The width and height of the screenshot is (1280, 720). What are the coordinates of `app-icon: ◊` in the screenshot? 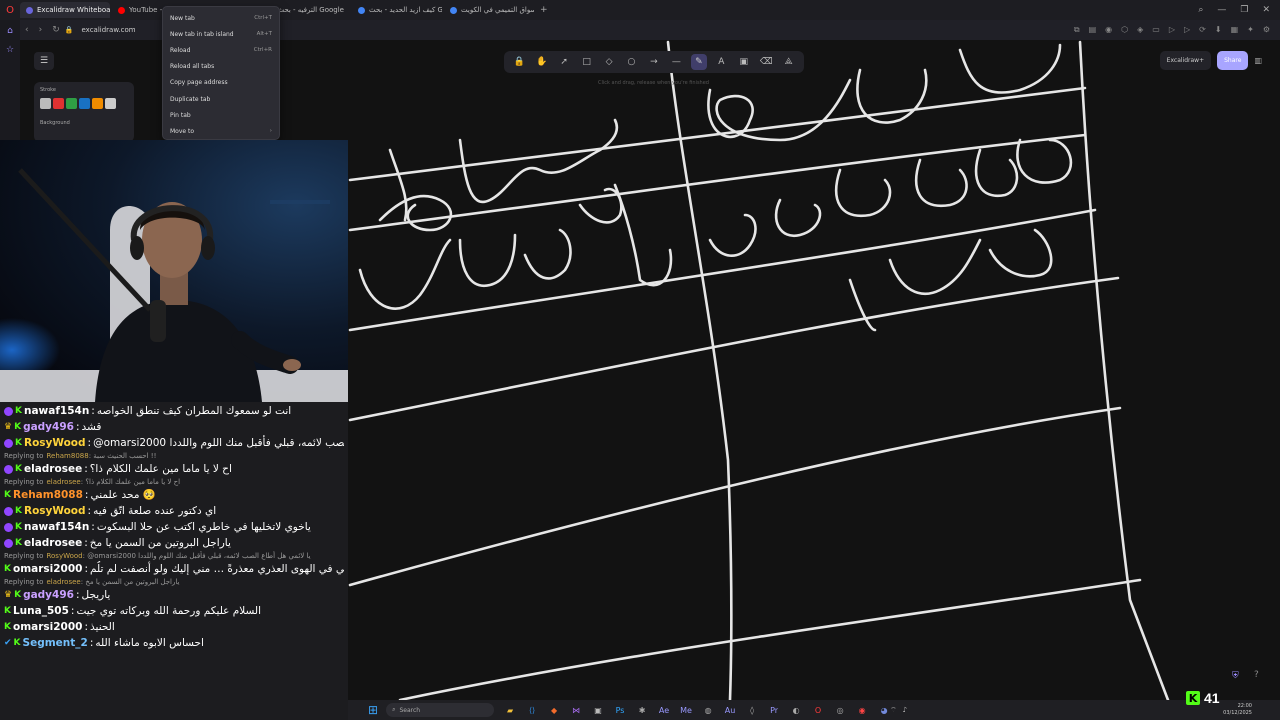 It's located at (752, 710).